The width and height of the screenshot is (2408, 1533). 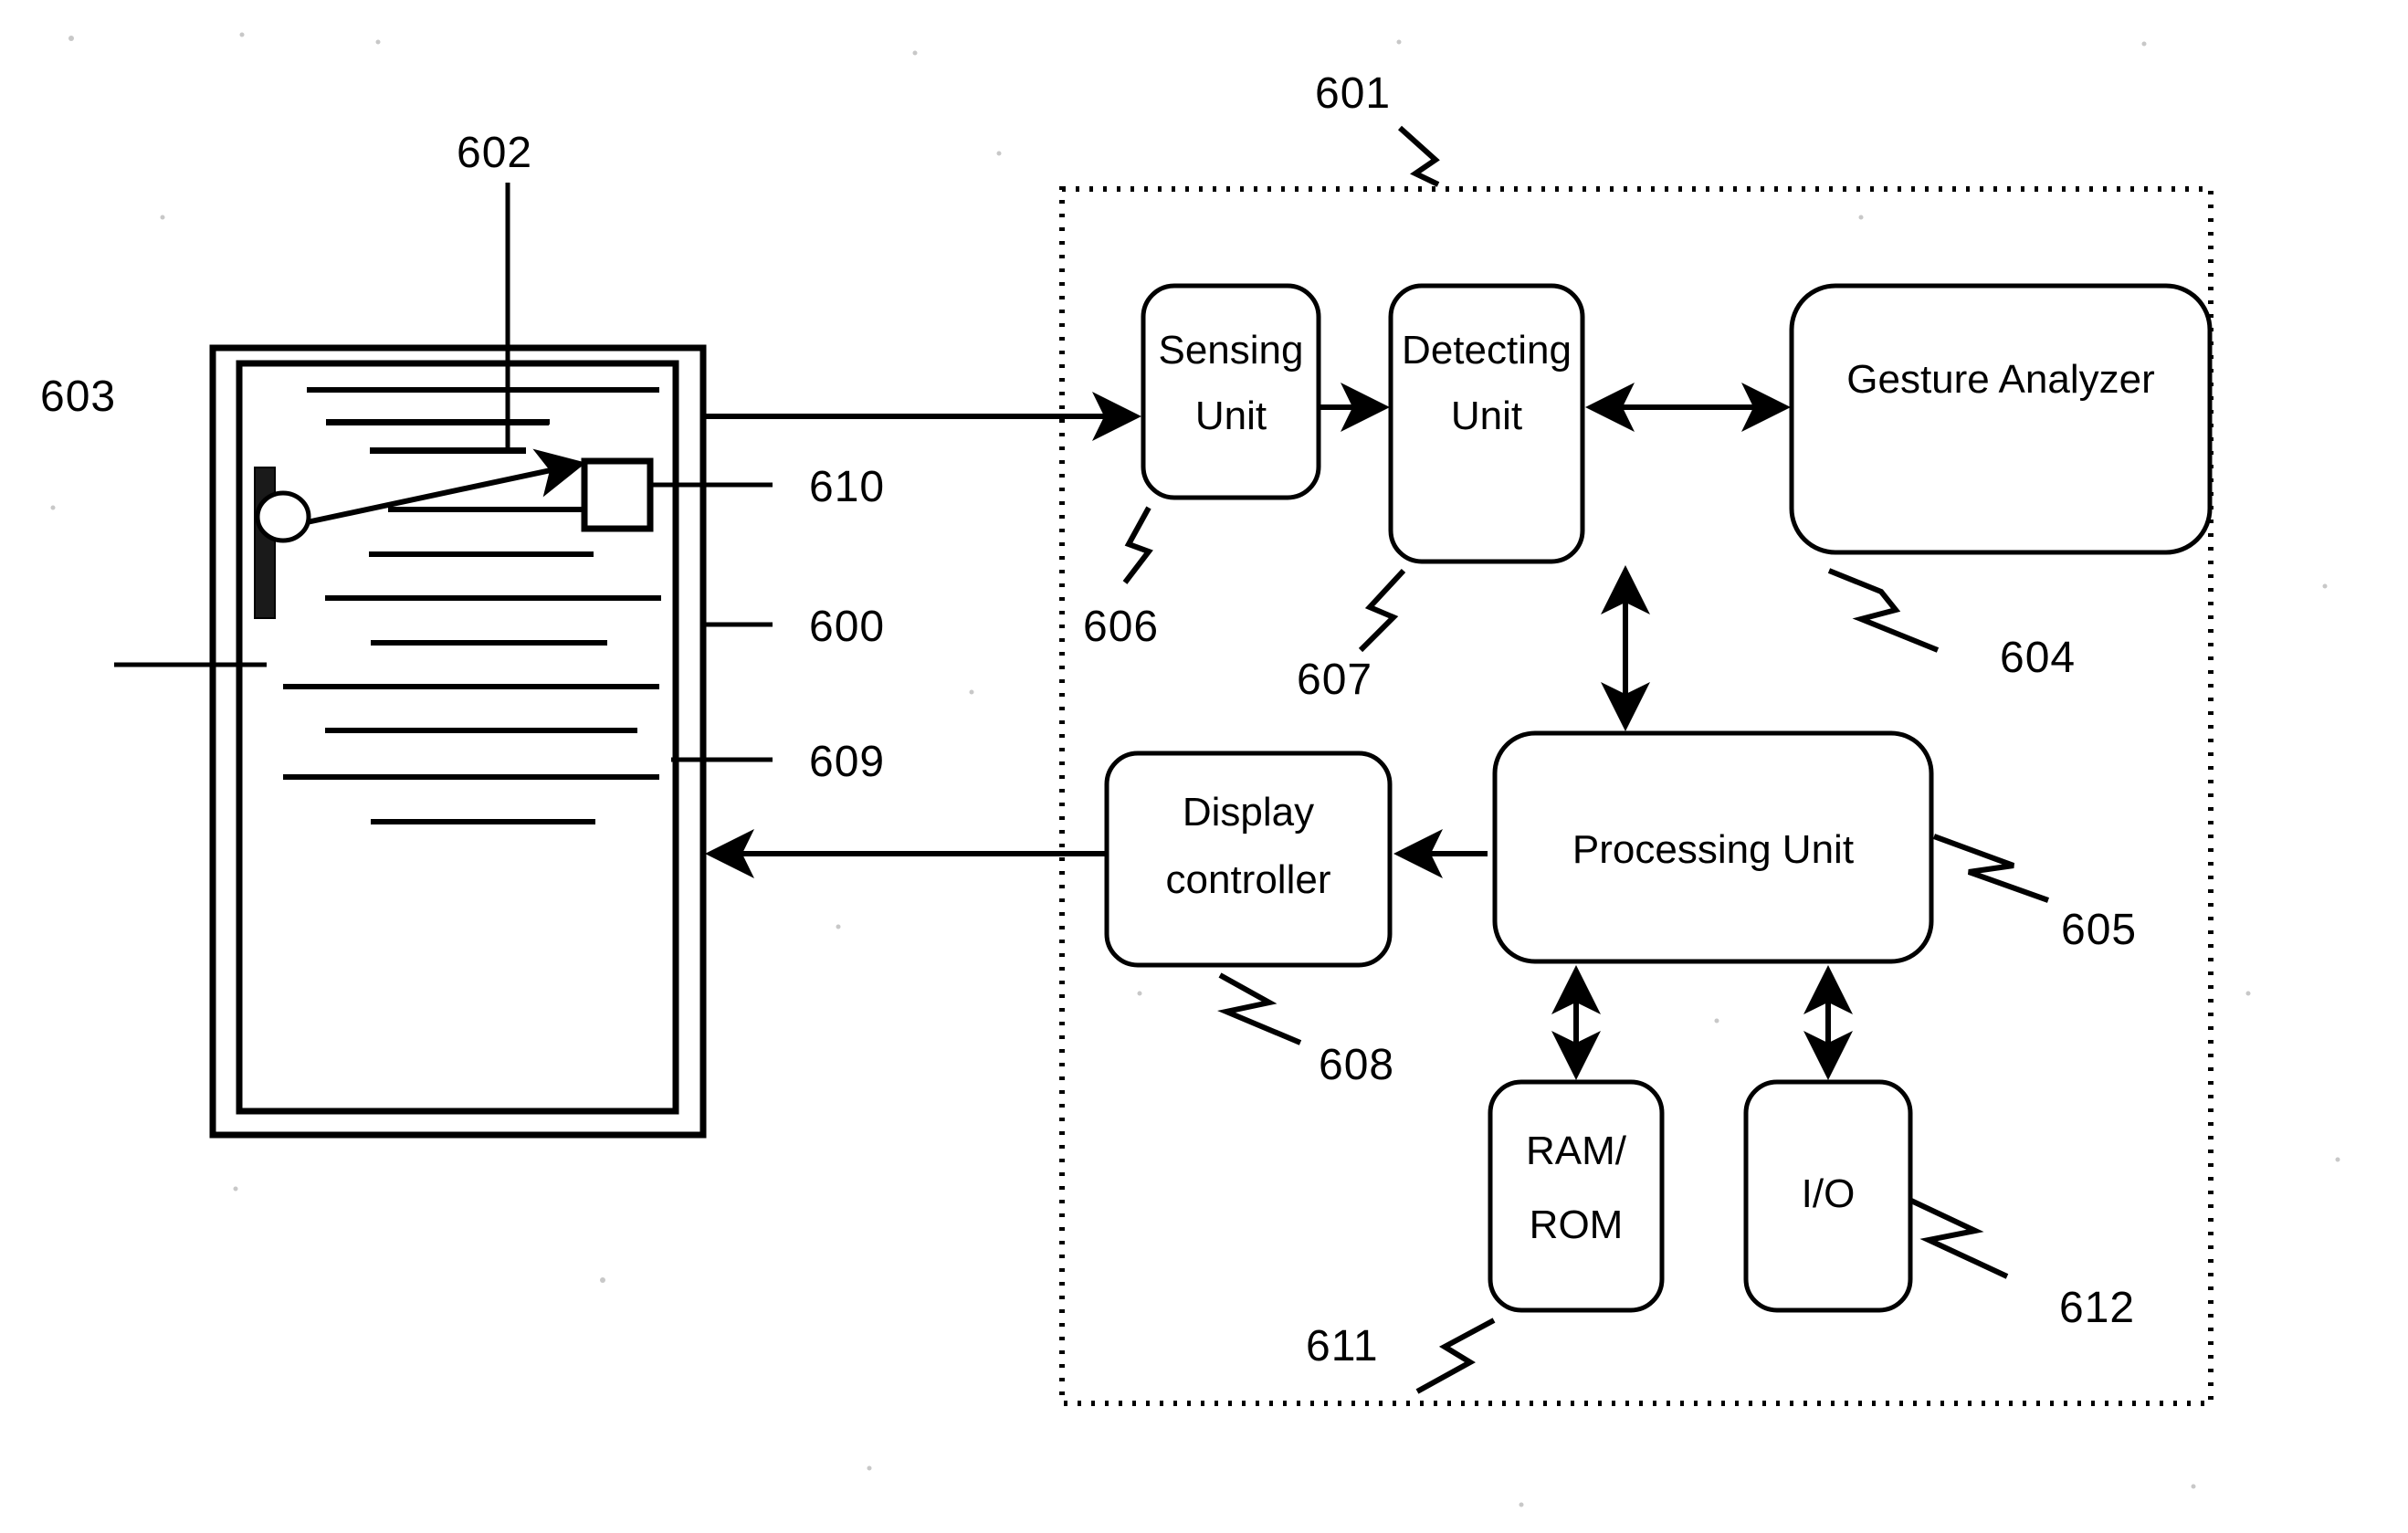 I want to click on ref-label-603: 603, so click(x=78, y=397).